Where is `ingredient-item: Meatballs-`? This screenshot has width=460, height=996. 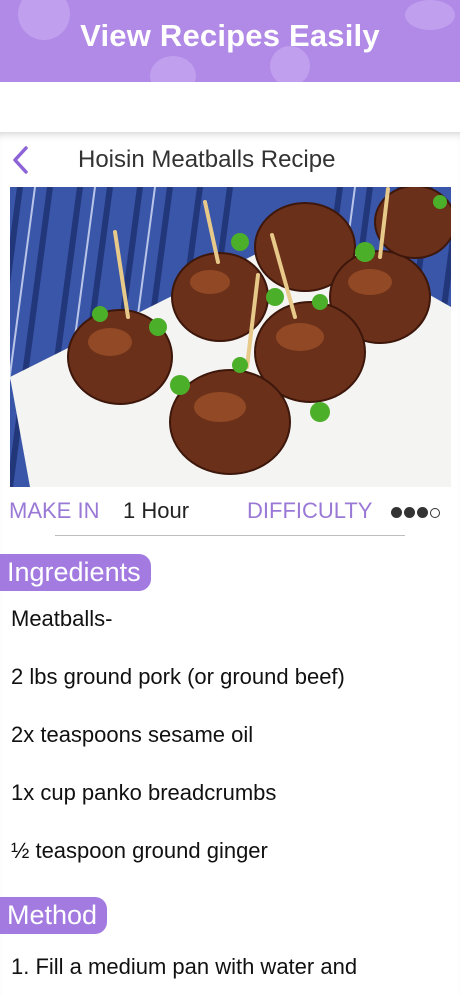 ingredient-item: Meatballs- is located at coordinates (62, 618).